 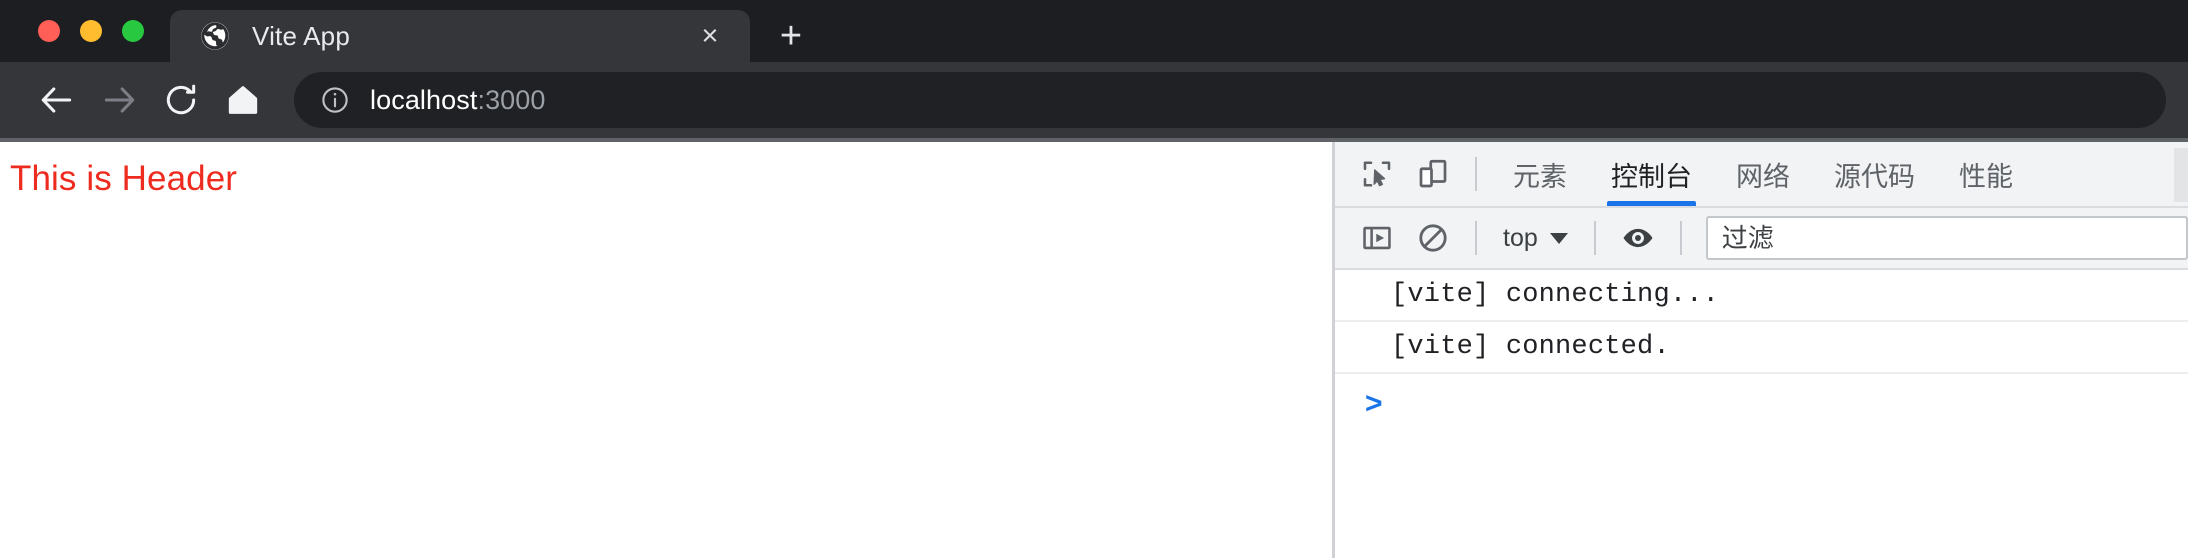 I want to click on console-prompt: >, so click(x=1761, y=400).